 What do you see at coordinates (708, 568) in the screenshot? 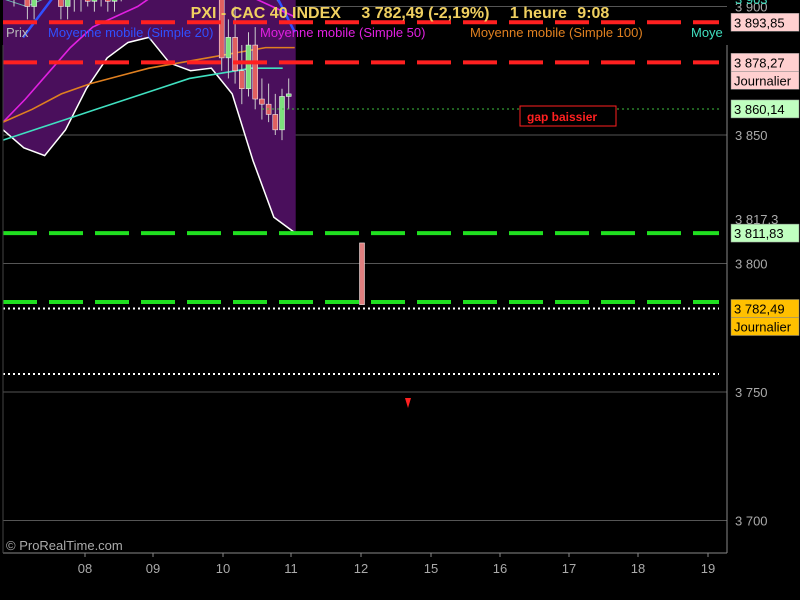
I see `x-tick-label-19: 19` at bounding box center [708, 568].